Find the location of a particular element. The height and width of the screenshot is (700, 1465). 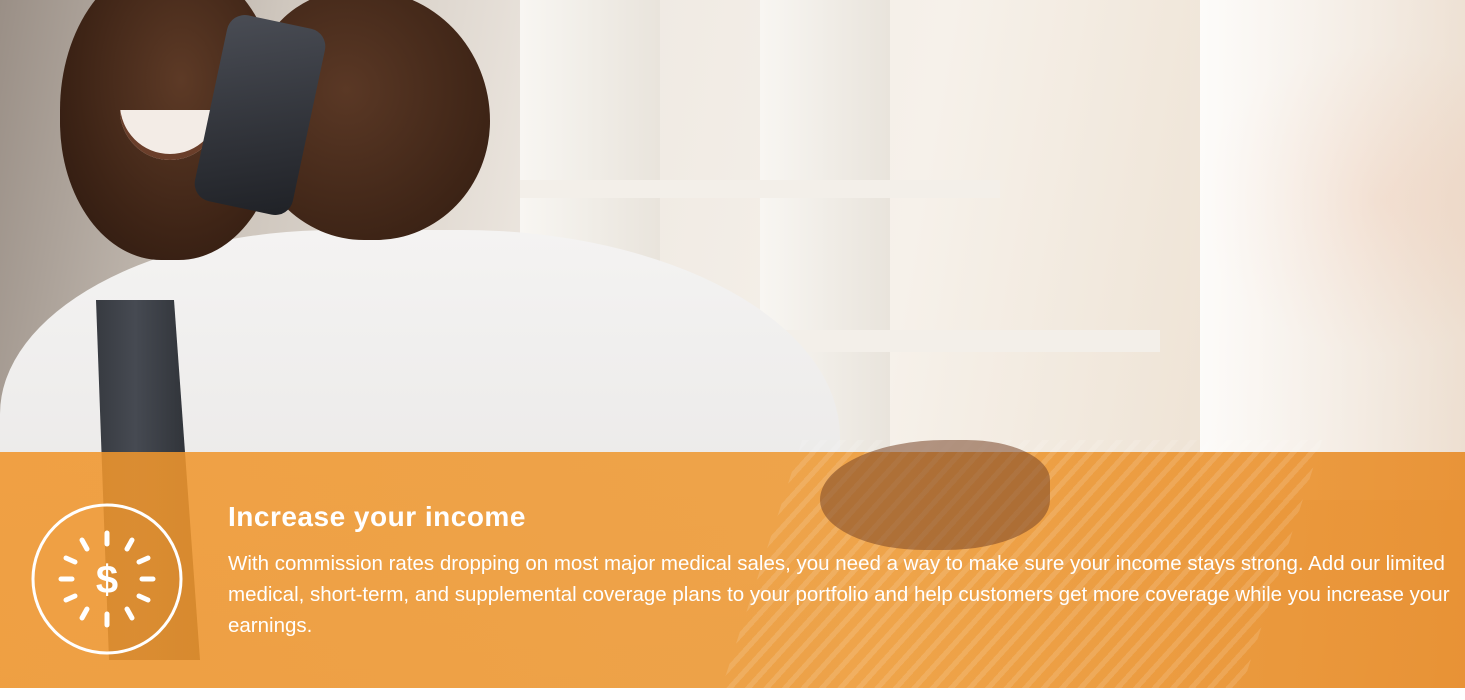

dollar-sunburst-icon: $ is located at coordinates (107, 579).